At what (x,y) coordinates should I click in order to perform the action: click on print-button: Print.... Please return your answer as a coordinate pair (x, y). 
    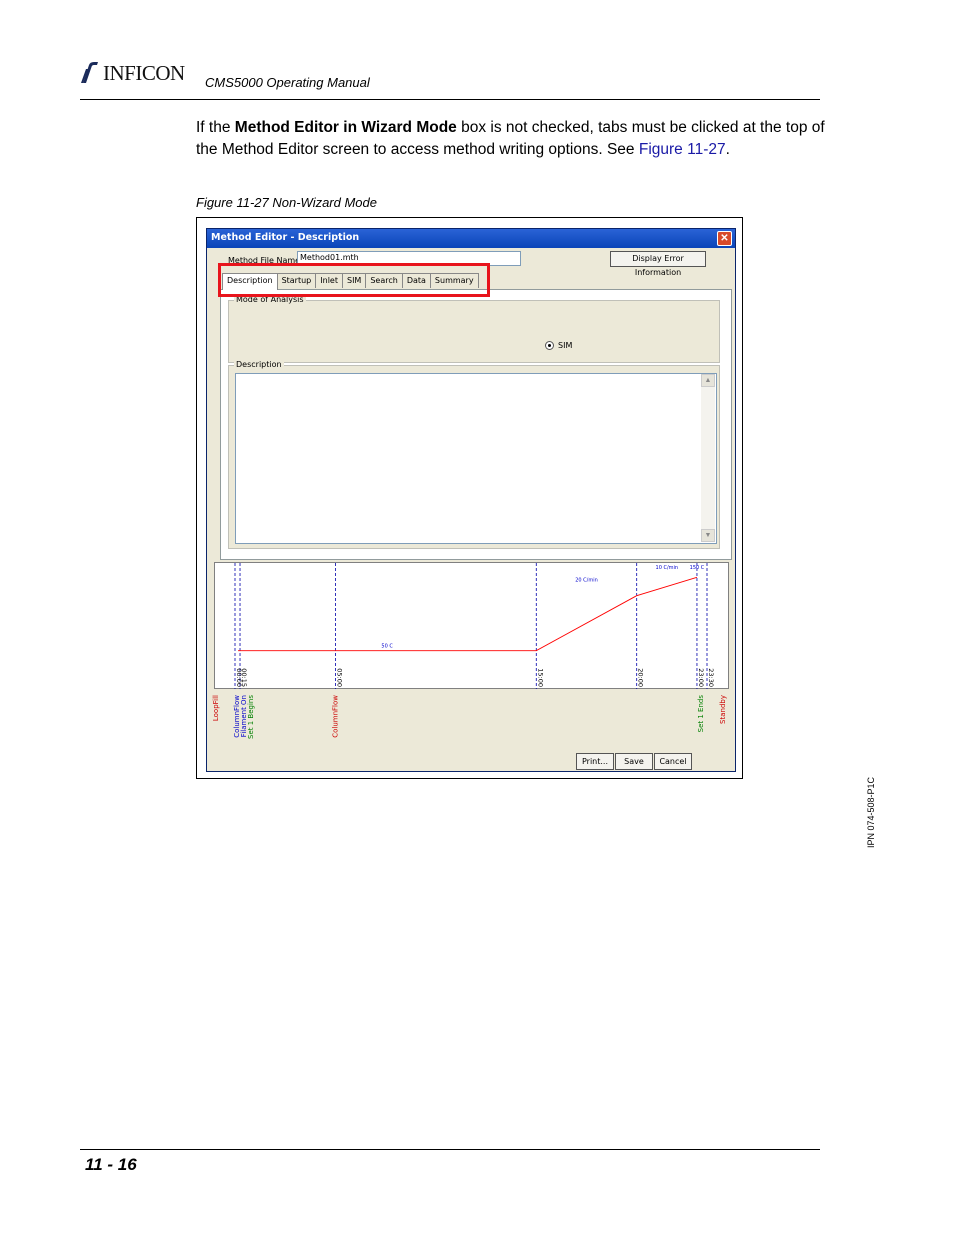
    Looking at the image, I should click on (595, 761).